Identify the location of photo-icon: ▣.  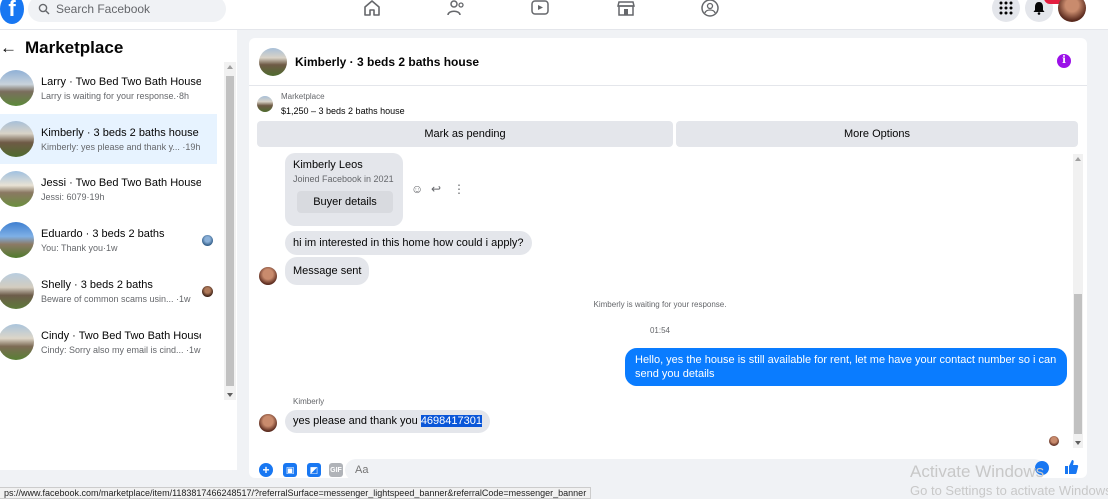
(290, 470).